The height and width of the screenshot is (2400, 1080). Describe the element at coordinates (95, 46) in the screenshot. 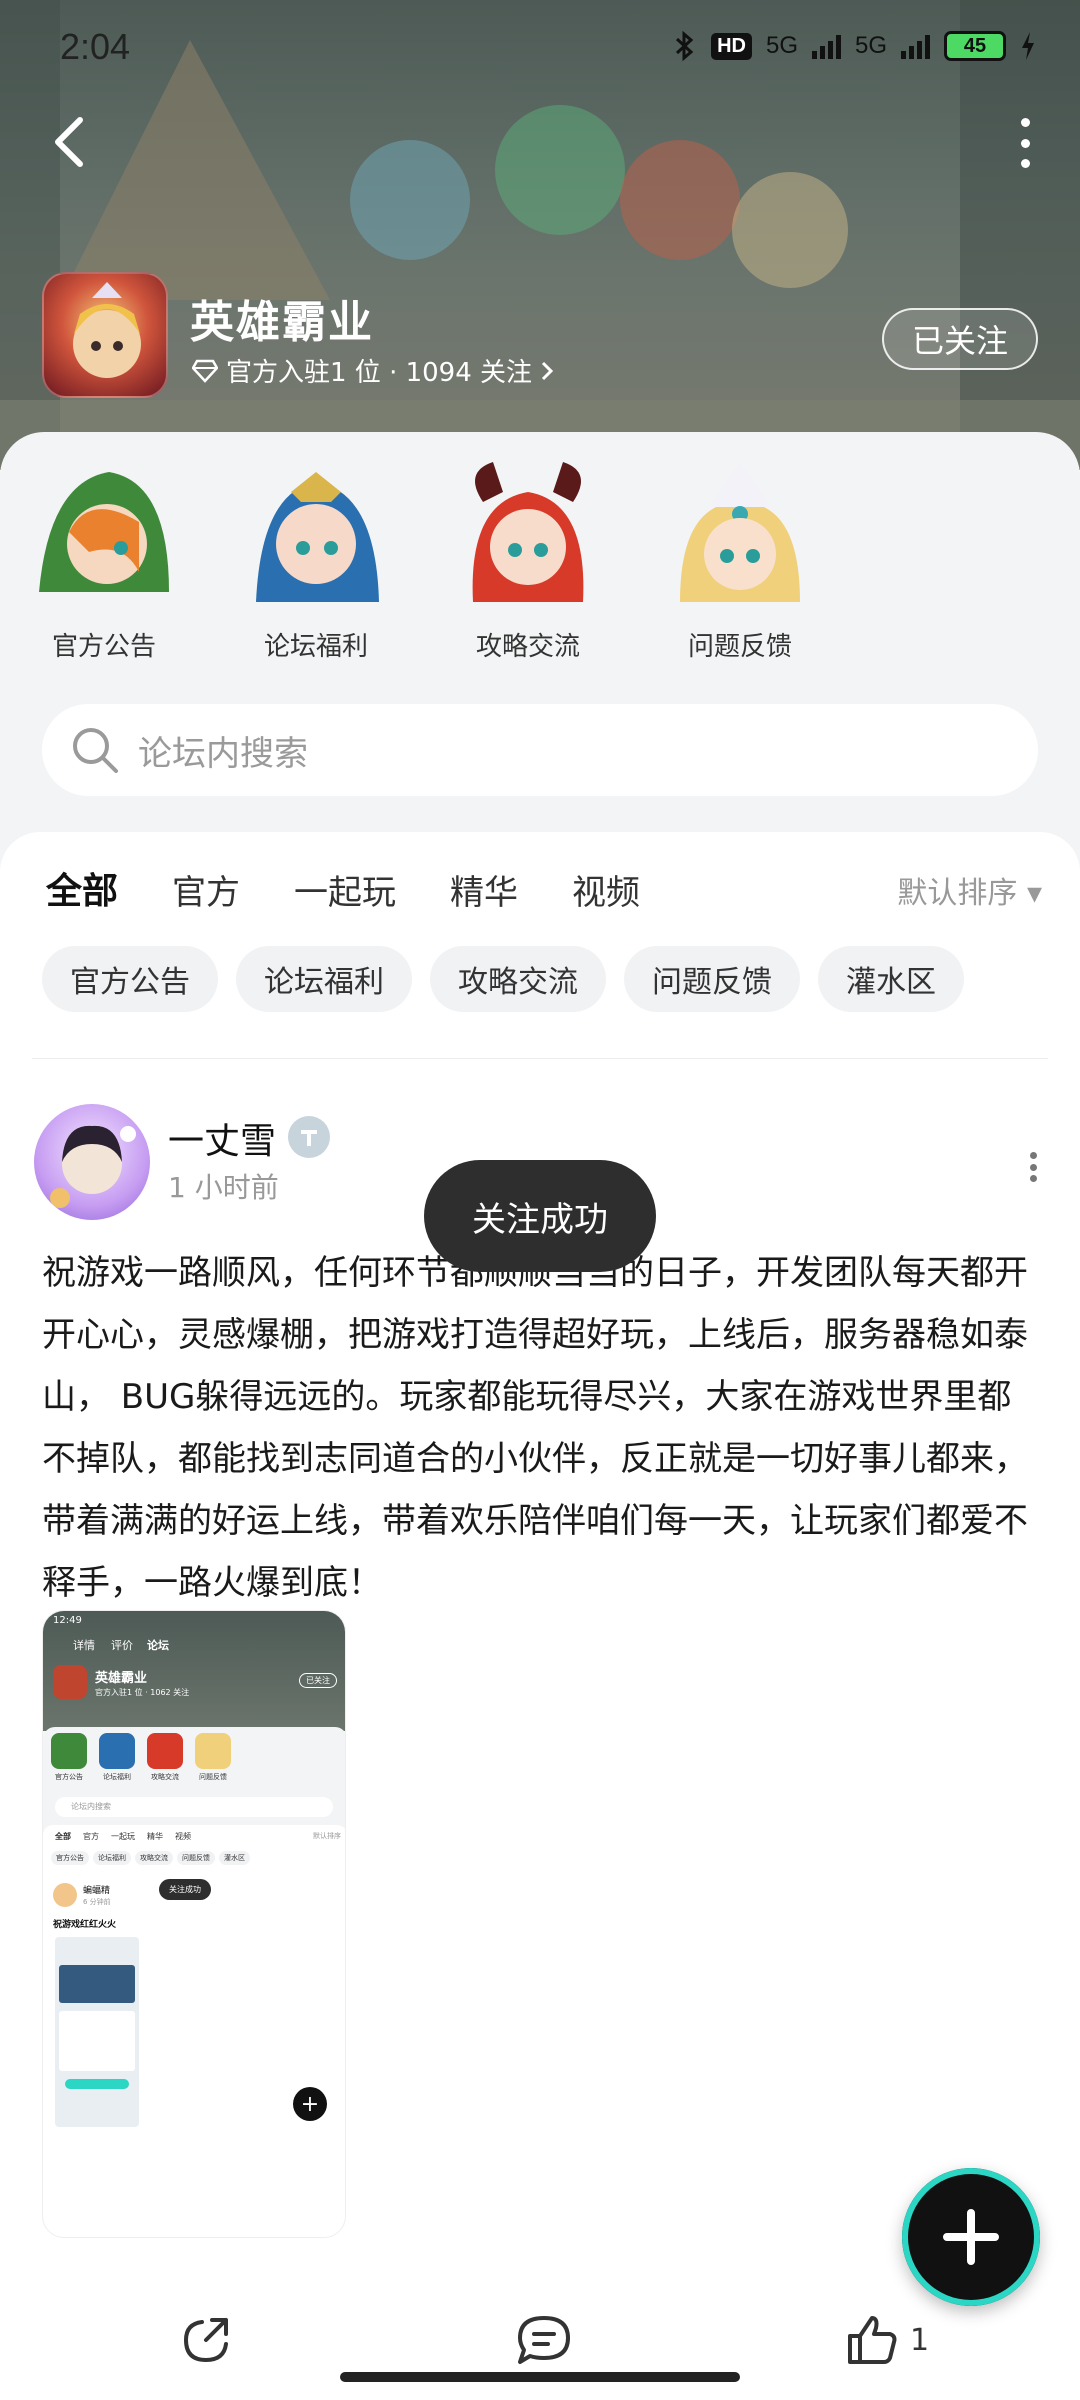

I see `status-time: 2:04` at that location.